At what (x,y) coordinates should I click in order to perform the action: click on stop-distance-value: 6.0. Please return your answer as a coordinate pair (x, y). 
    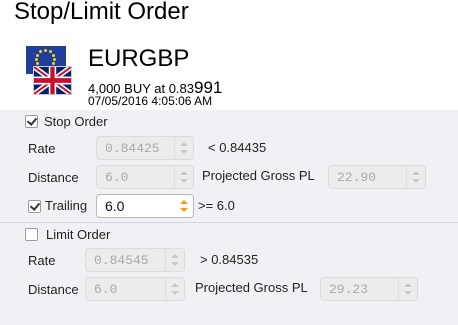
    Looking at the image, I should click on (117, 177).